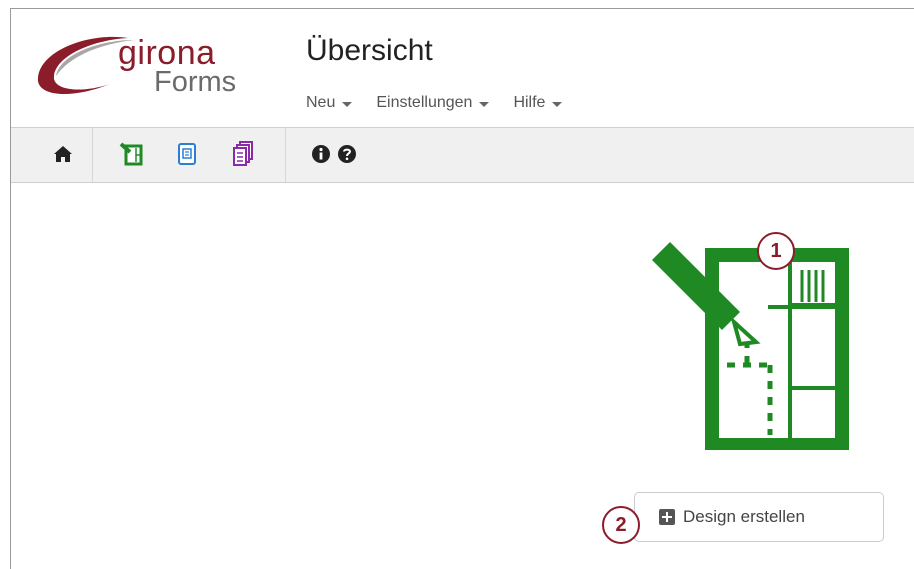 This screenshot has height=569, width=914. I want to click on page-title: Übersicht, so click(369, 50).